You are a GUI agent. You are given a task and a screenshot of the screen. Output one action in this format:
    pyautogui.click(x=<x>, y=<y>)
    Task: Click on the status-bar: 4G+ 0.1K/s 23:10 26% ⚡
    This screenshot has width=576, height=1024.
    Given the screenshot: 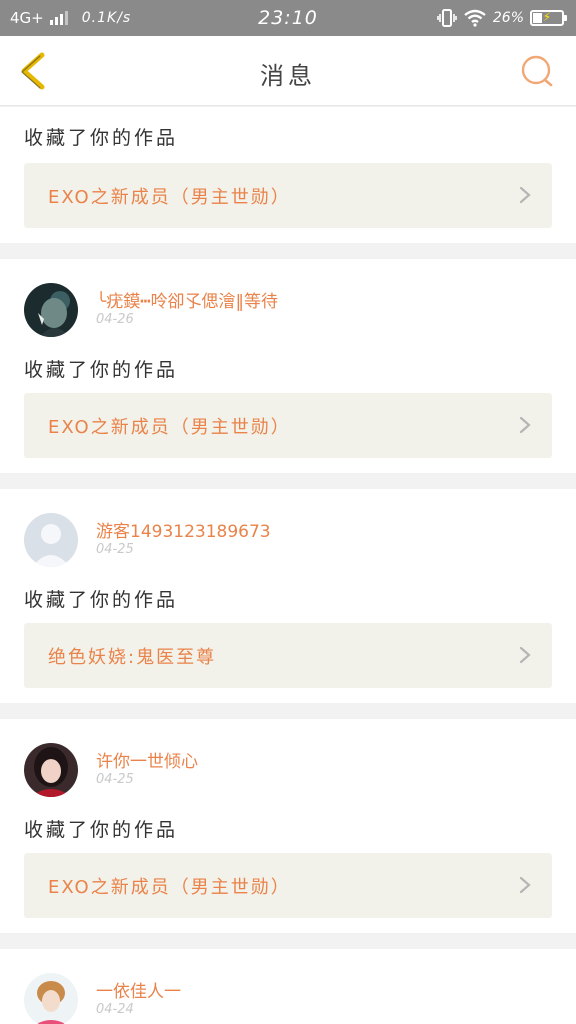 What is the action you would take?
    pyautogui.click(x=288, y=18)
    